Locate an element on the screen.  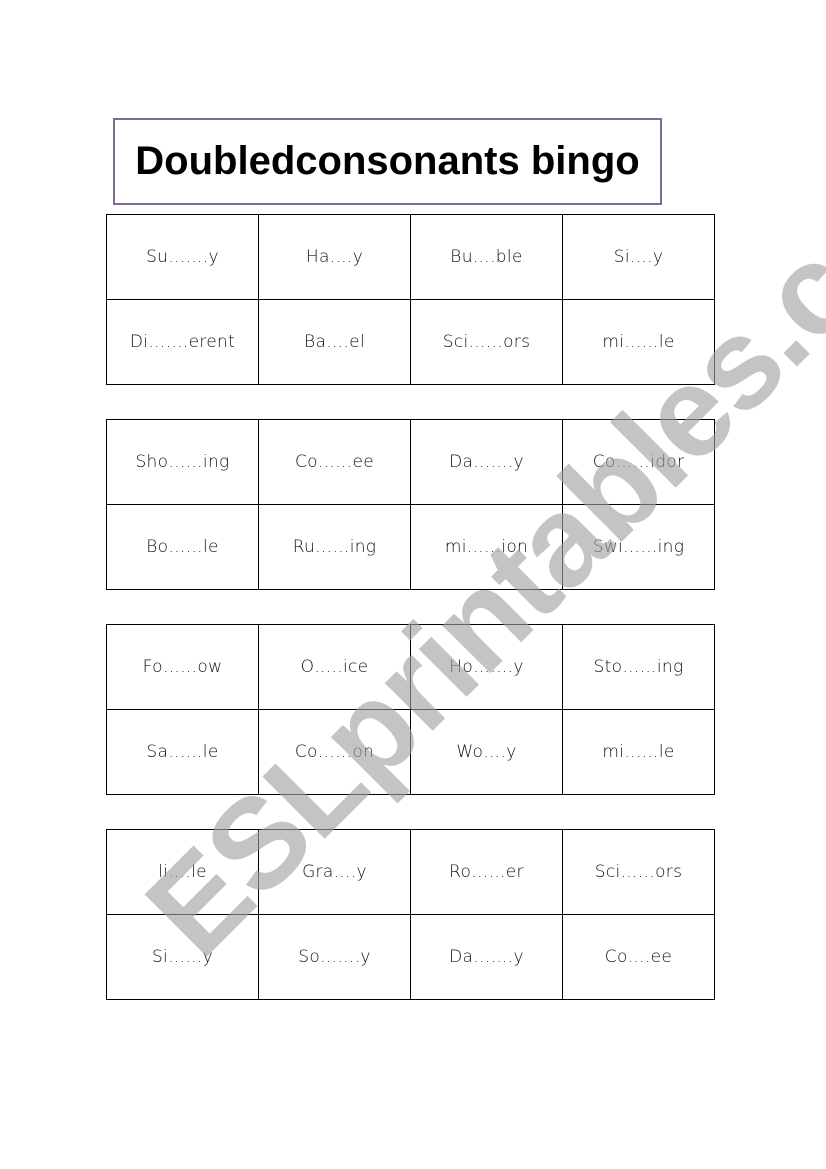
bingo-row: Si……y So…….y Da…….y Co….ee is located at coordinates (410, 957).